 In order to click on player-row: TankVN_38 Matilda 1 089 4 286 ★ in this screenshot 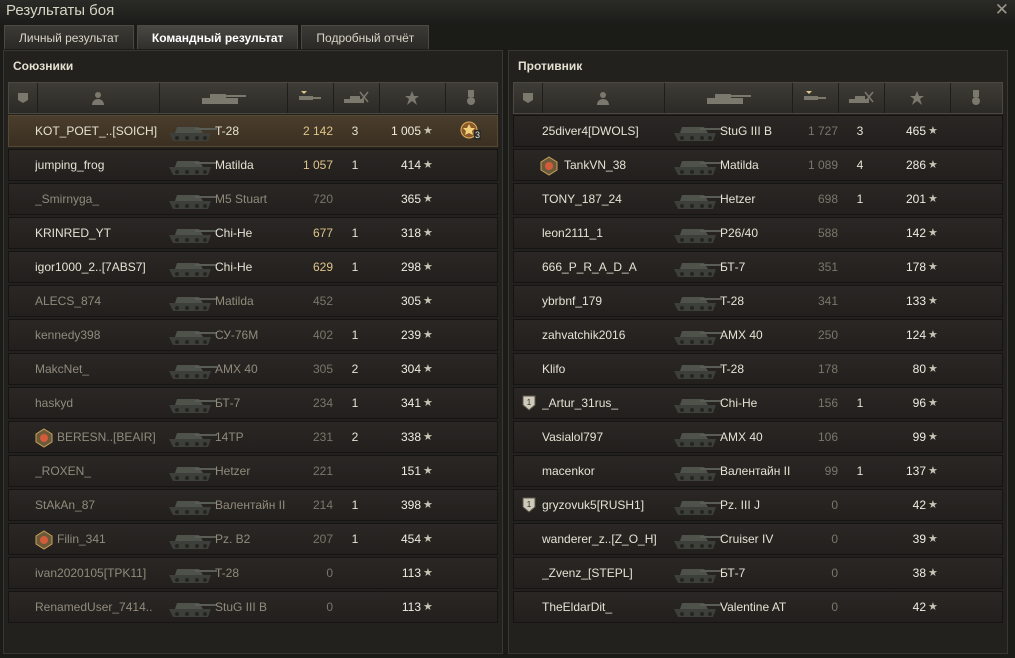, I will do `click(758, 165)`.